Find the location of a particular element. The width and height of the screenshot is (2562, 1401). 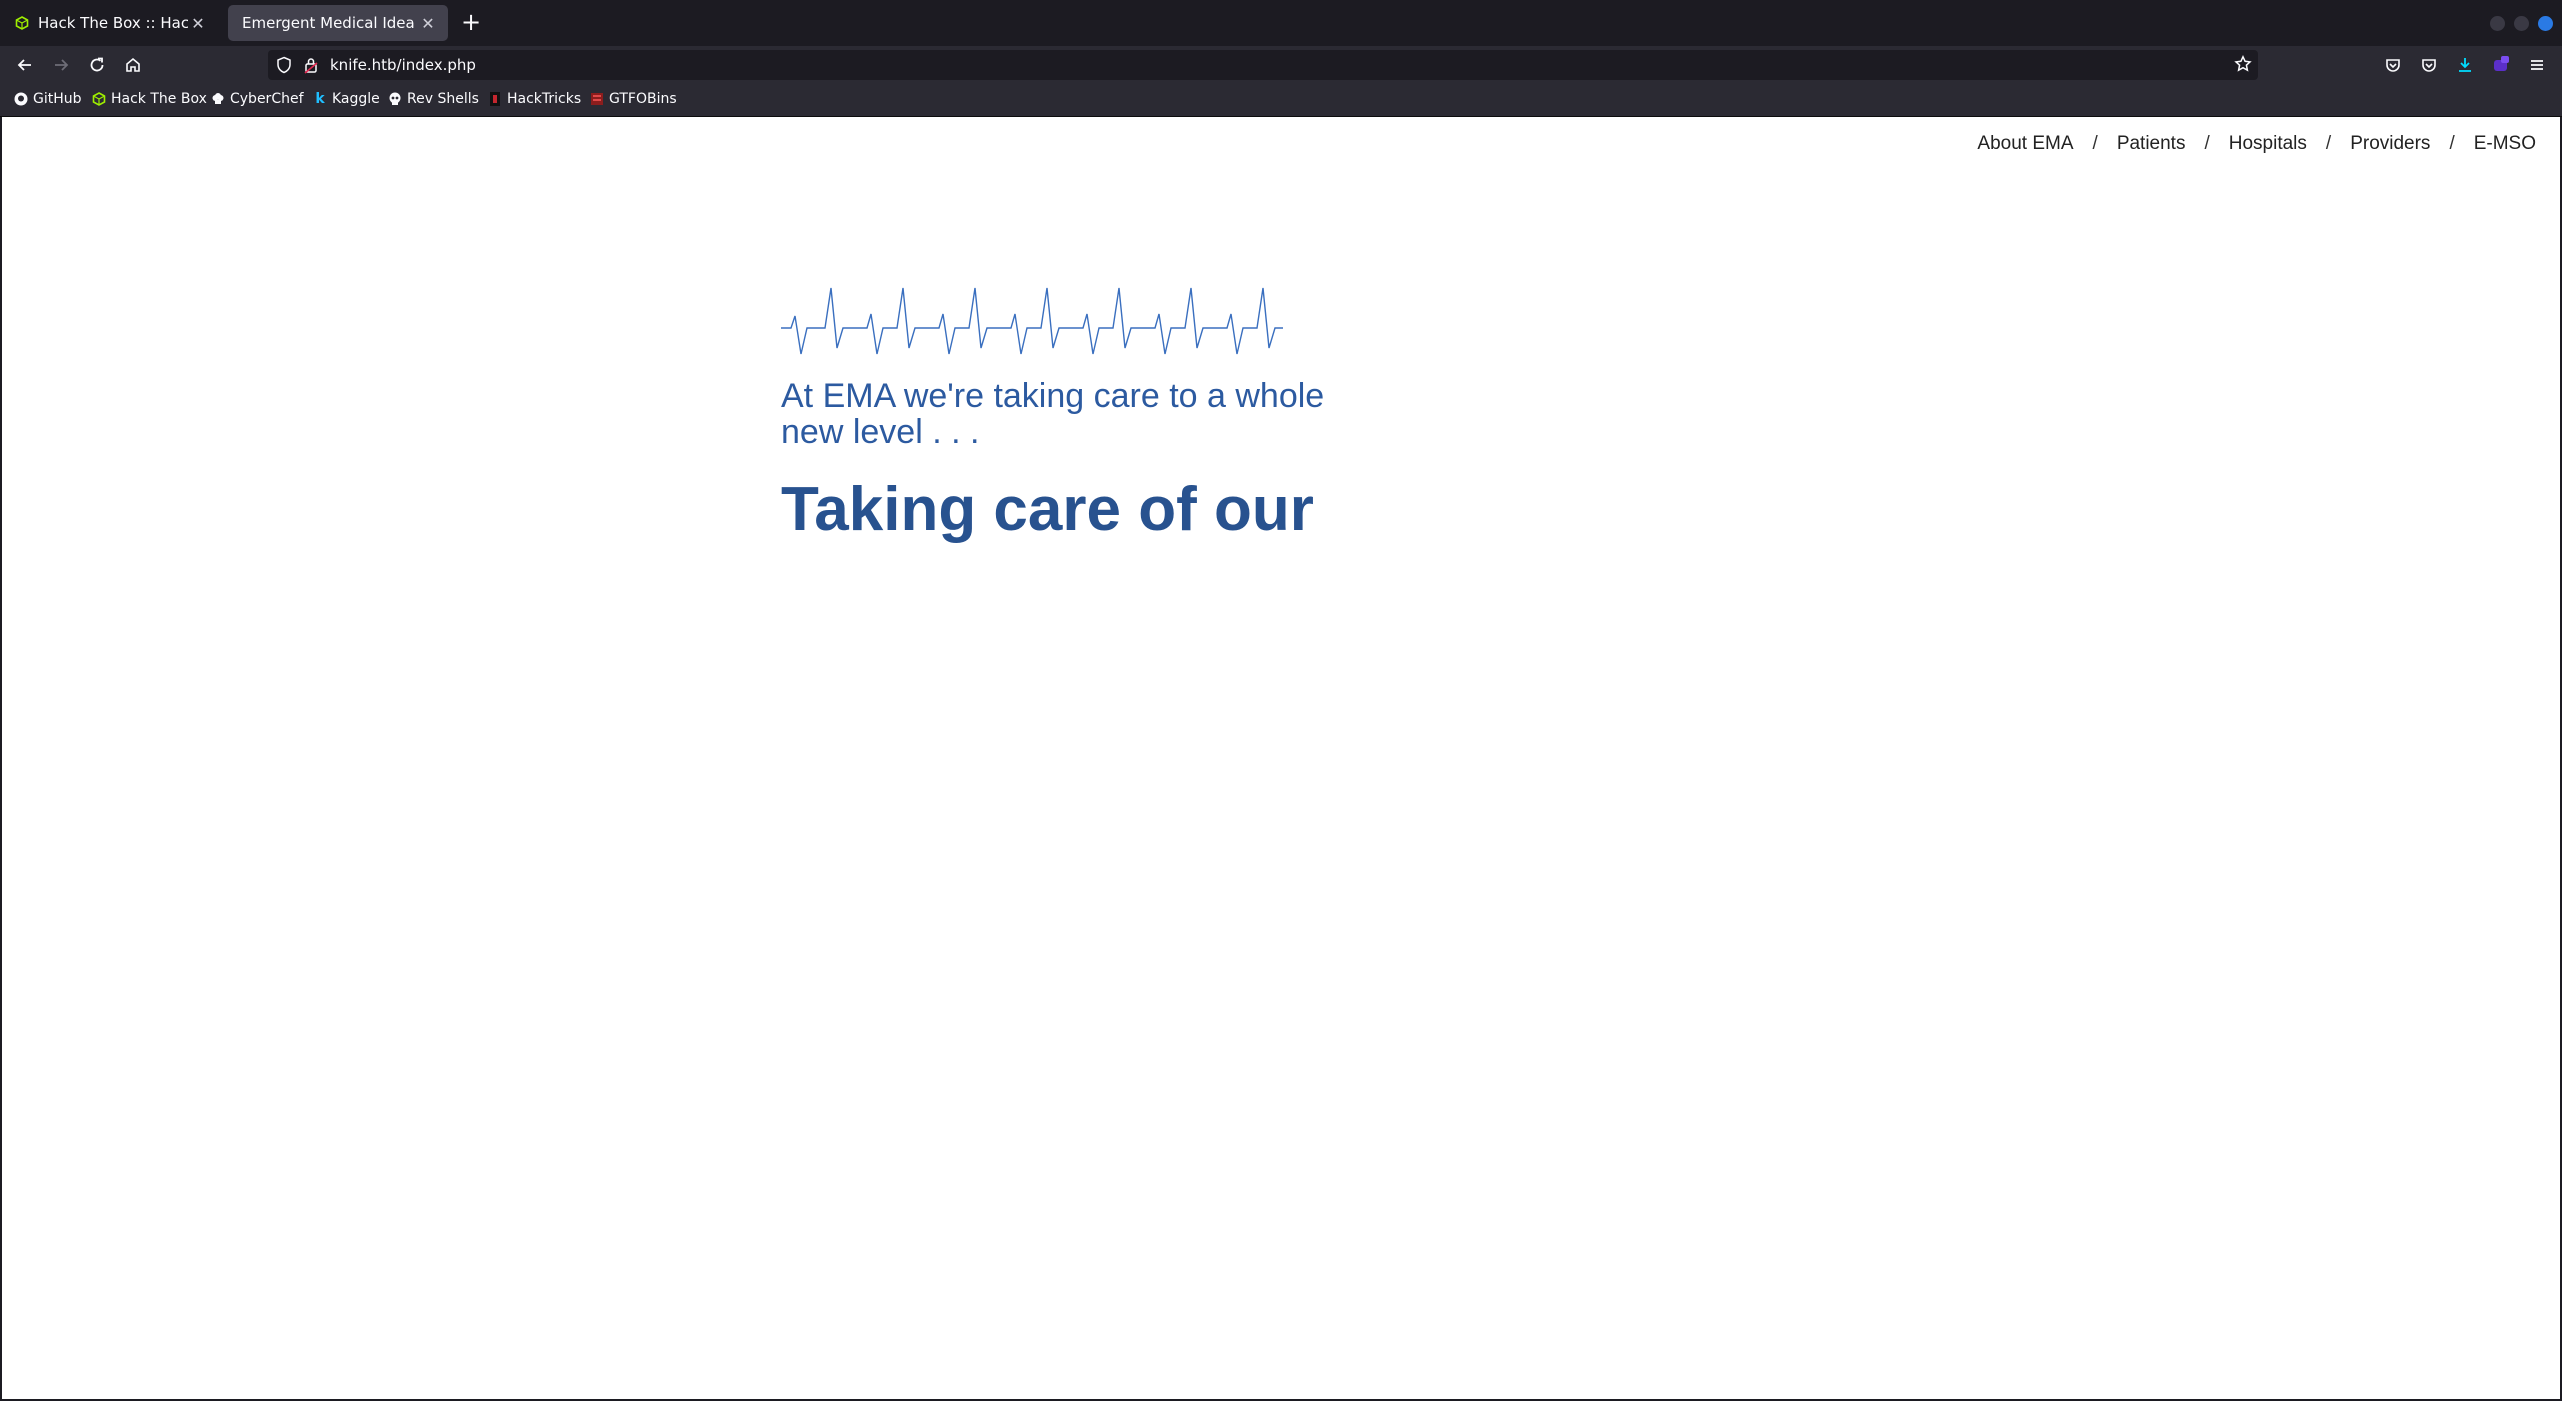

url-text: knife.htb/index.php is located at coordinates (403, 65).